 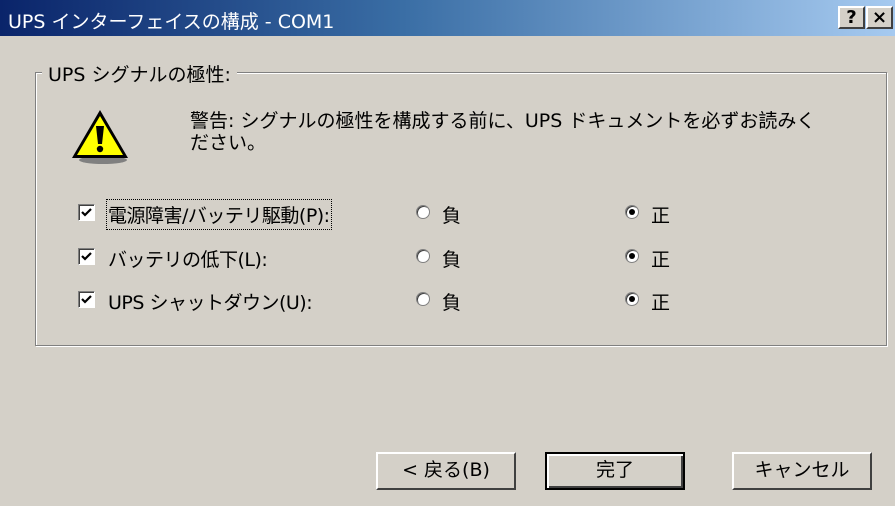 What do you see at coordinates (478, 257) in the screenshot?
I see `signal-row-low-battery: バッテリの低下(L): 負 正` at bounding box center [478, 257].